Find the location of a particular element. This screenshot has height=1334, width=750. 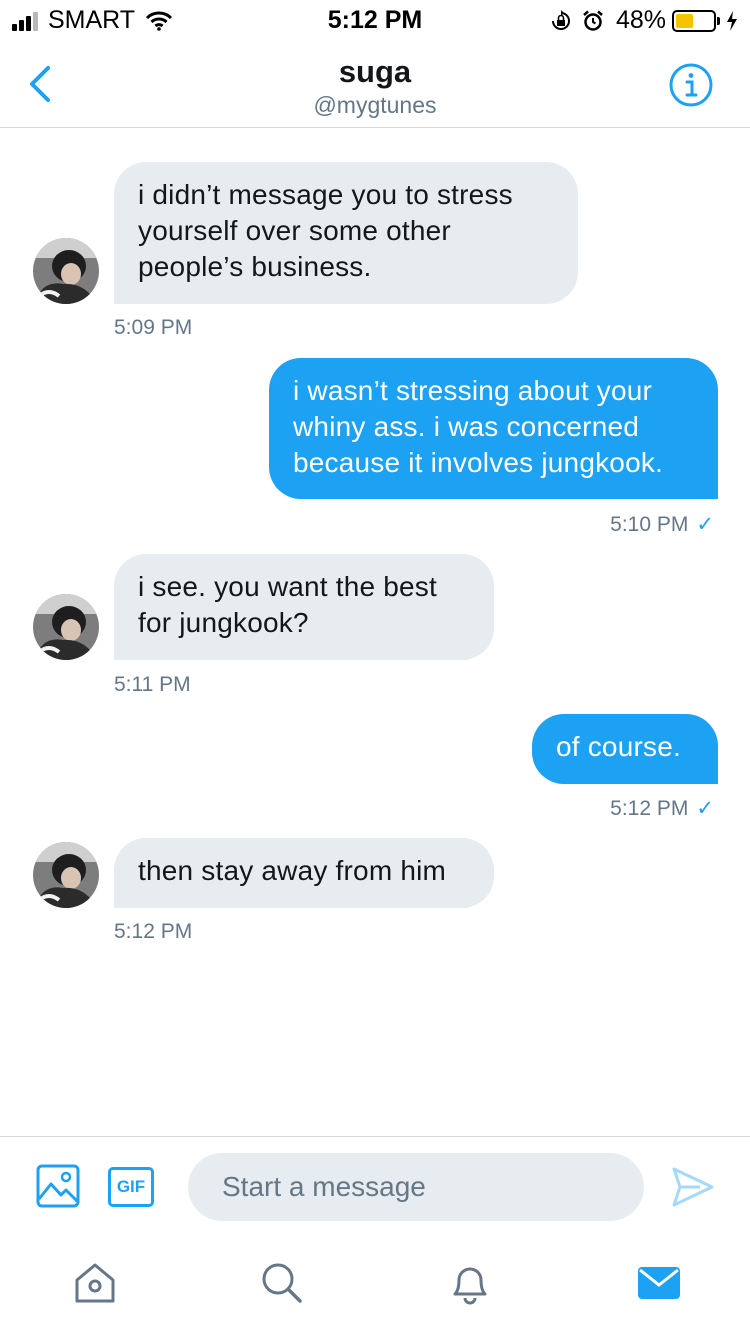

tab-search is located at coordinates (282, 1283).